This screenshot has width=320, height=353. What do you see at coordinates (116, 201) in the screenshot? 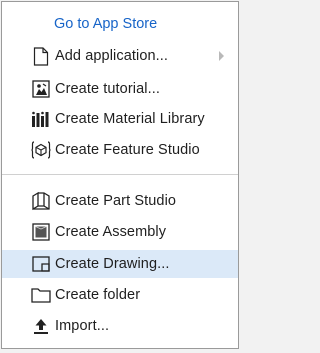
I see `menu-item-label: Create Part Studio` at bounding box center [116, 201].